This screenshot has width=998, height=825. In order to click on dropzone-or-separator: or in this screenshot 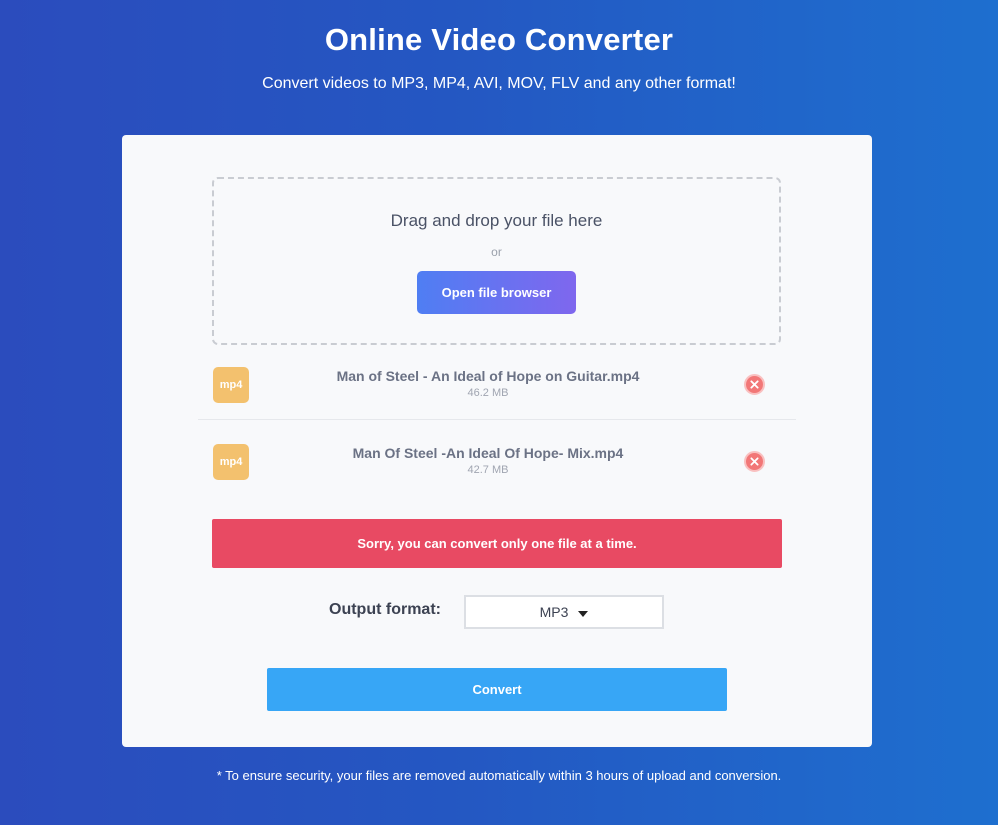, I will do `click(496, 252)`.